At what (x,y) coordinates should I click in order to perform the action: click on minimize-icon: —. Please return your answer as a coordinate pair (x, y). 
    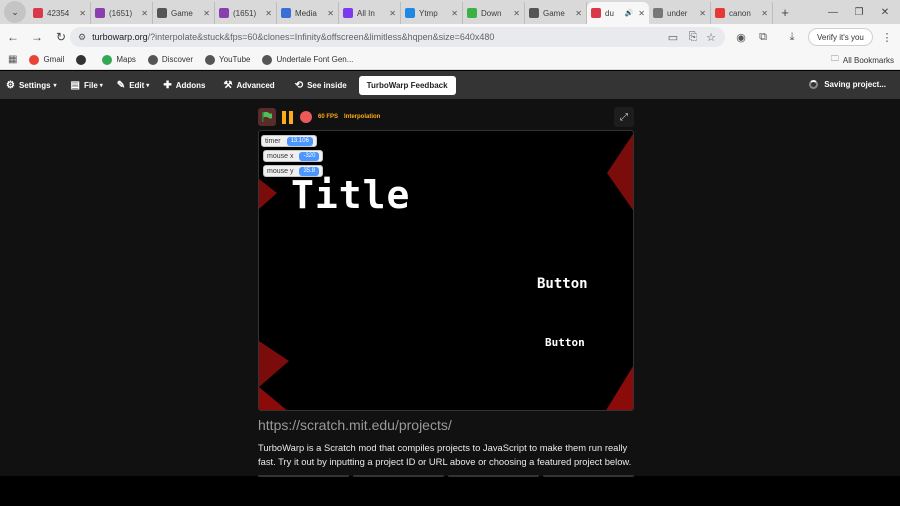
    Looking at the image, I should click on (833, 12).